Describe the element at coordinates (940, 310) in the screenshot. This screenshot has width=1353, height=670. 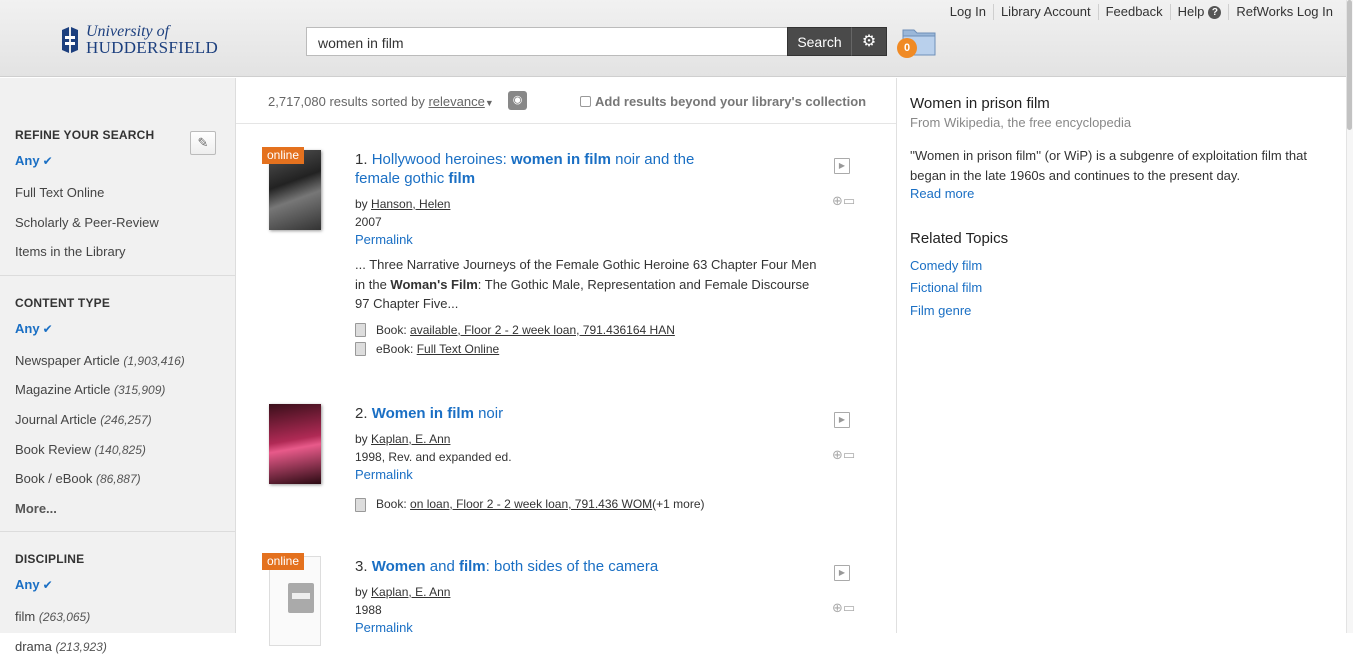
I see `related-topic-link: Film genre` at that location.